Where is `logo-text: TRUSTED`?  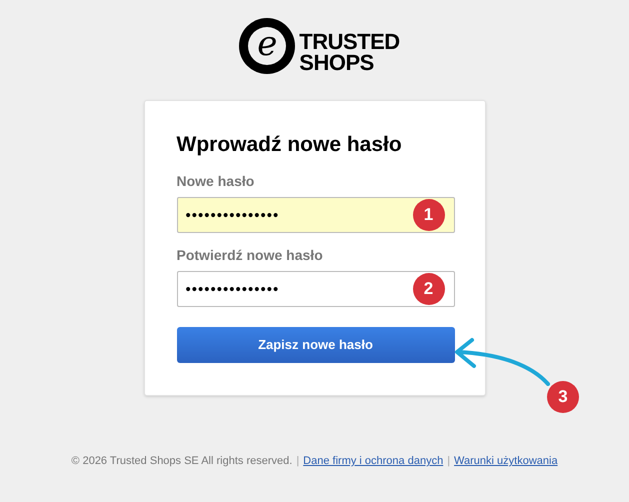
logo-text: TRUSTED is located at coordinates (349, 41).